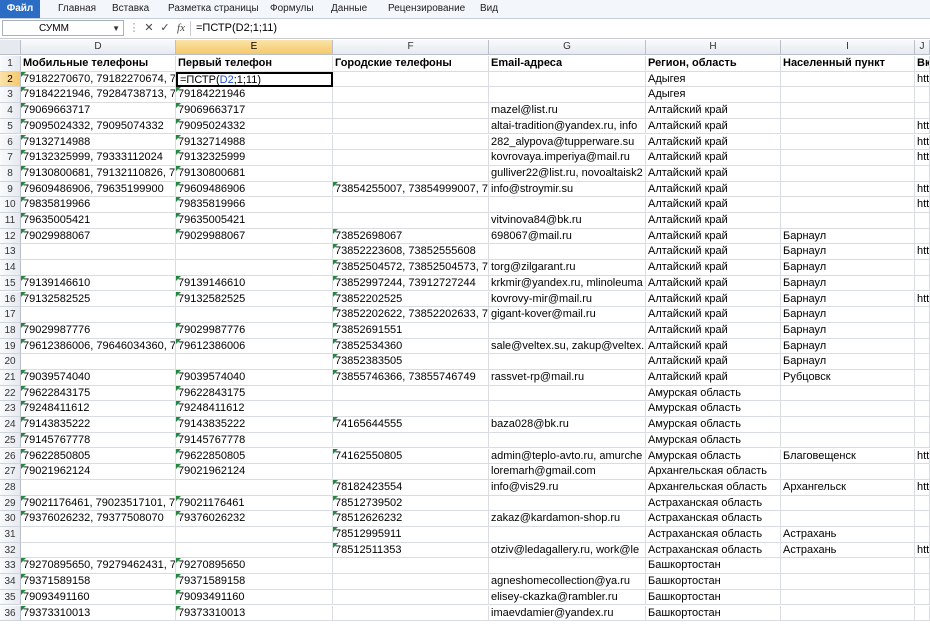 The width and height of the screenshot is (930, 626). I want to click on cell-j20, so click(922, 362).